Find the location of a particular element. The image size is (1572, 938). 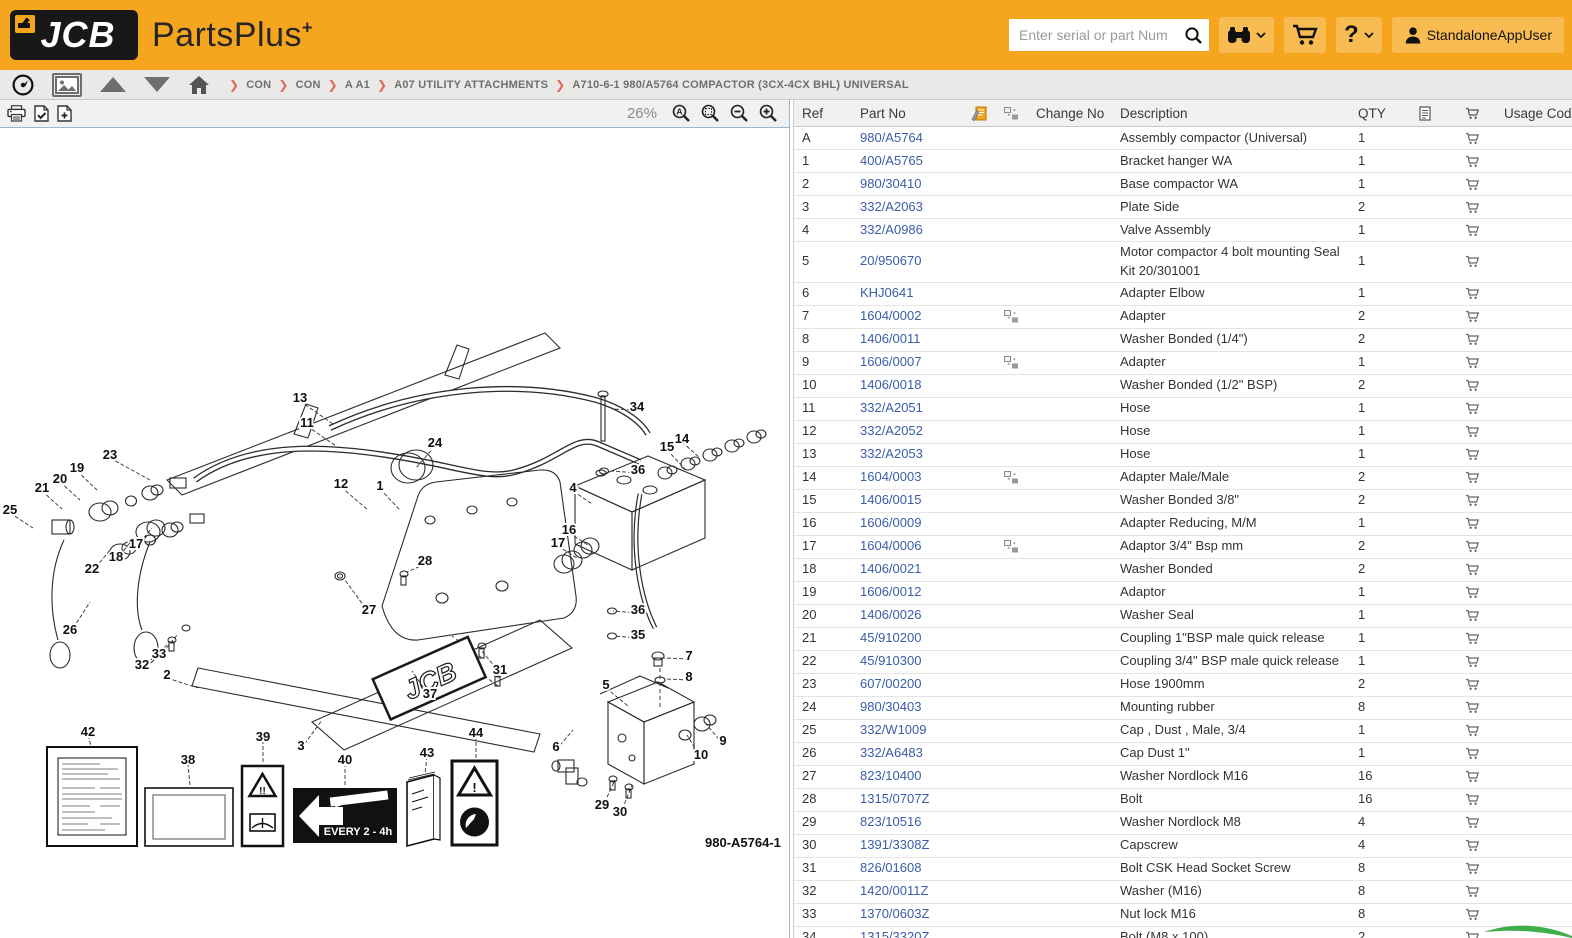

part-number-link: 1370/0603Z is located at coordinates (894, 913).